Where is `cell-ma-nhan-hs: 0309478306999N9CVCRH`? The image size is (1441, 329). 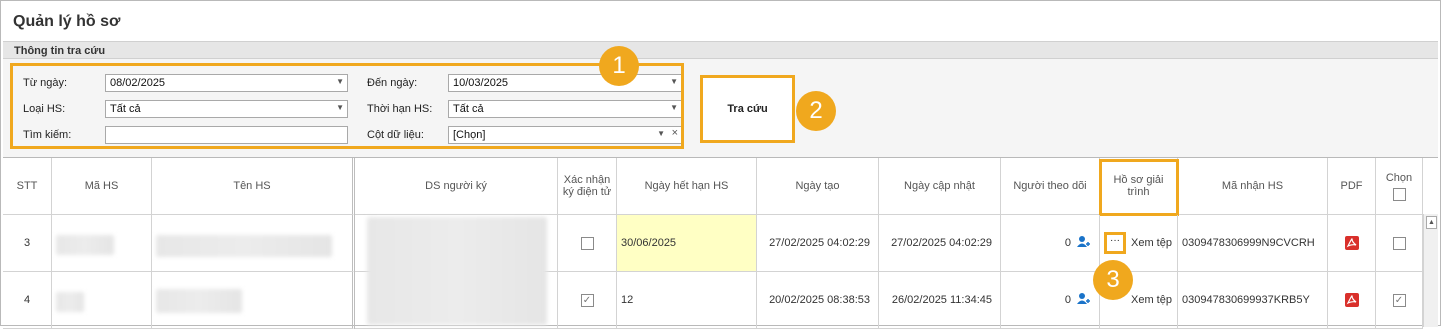
cell-ma-nhan-hs: 0309478306999N9CVCRH is located at coordinates (1253, 243).